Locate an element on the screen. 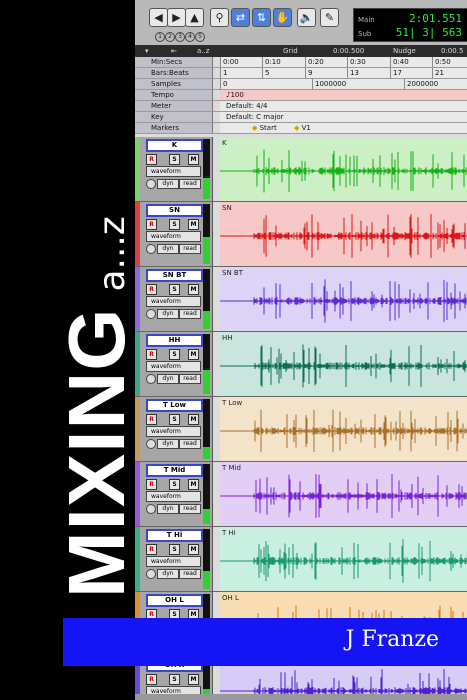 This screenshot has width=467, height=700. zoom-preset-1: 1 is located at coordinates (160, 37).